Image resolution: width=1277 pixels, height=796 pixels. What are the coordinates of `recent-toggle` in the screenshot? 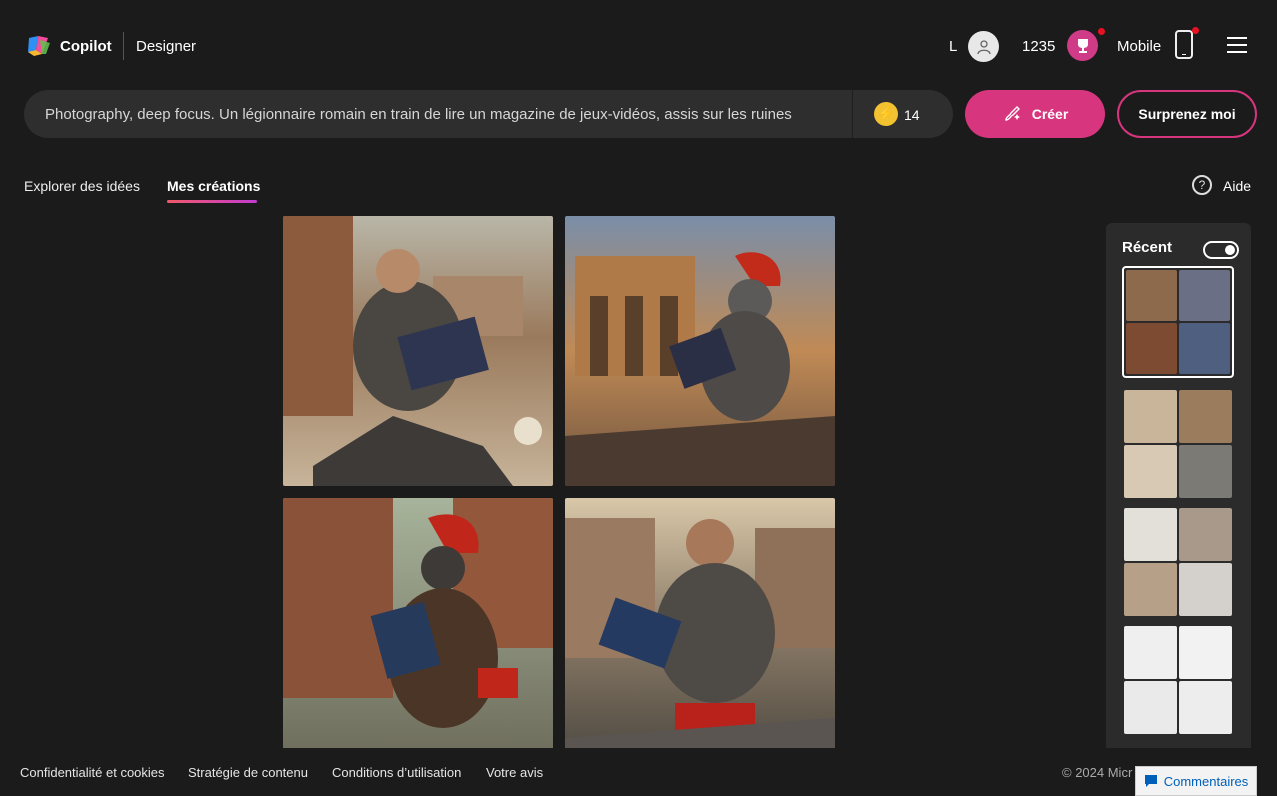 It's located at (1221, 250).